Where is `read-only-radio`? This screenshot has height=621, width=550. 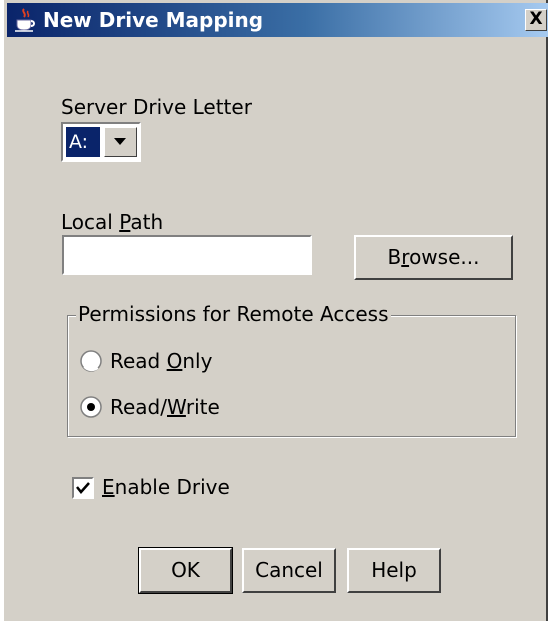 read-only-radio is located at coordinates (91, 361).